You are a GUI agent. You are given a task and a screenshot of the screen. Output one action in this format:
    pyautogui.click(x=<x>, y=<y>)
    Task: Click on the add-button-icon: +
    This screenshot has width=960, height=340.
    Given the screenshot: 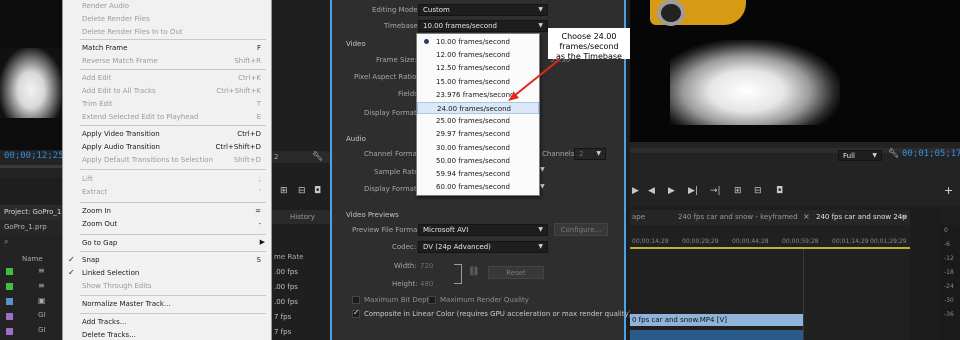 What is the action you would take?
    pyautogui.click(x=948, y=190)
    